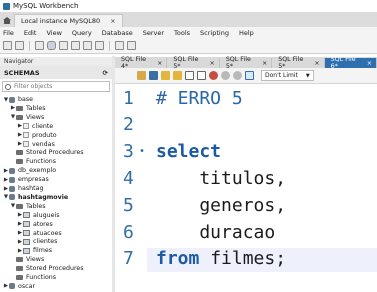 The height and width of the screenshot is (292, 377). What do you see at coordinates (22, 72) in the screenshot?
I see `schemas-label: SCHEMAS` at bounding box center [22, 72].